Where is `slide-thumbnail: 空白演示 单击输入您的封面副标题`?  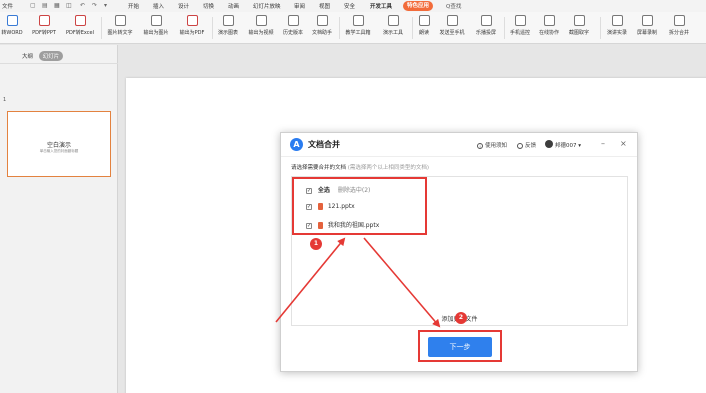 slide-thumbnail: 空白演示 单击输入您的封面副标题 is located at coordinates (59, 144).